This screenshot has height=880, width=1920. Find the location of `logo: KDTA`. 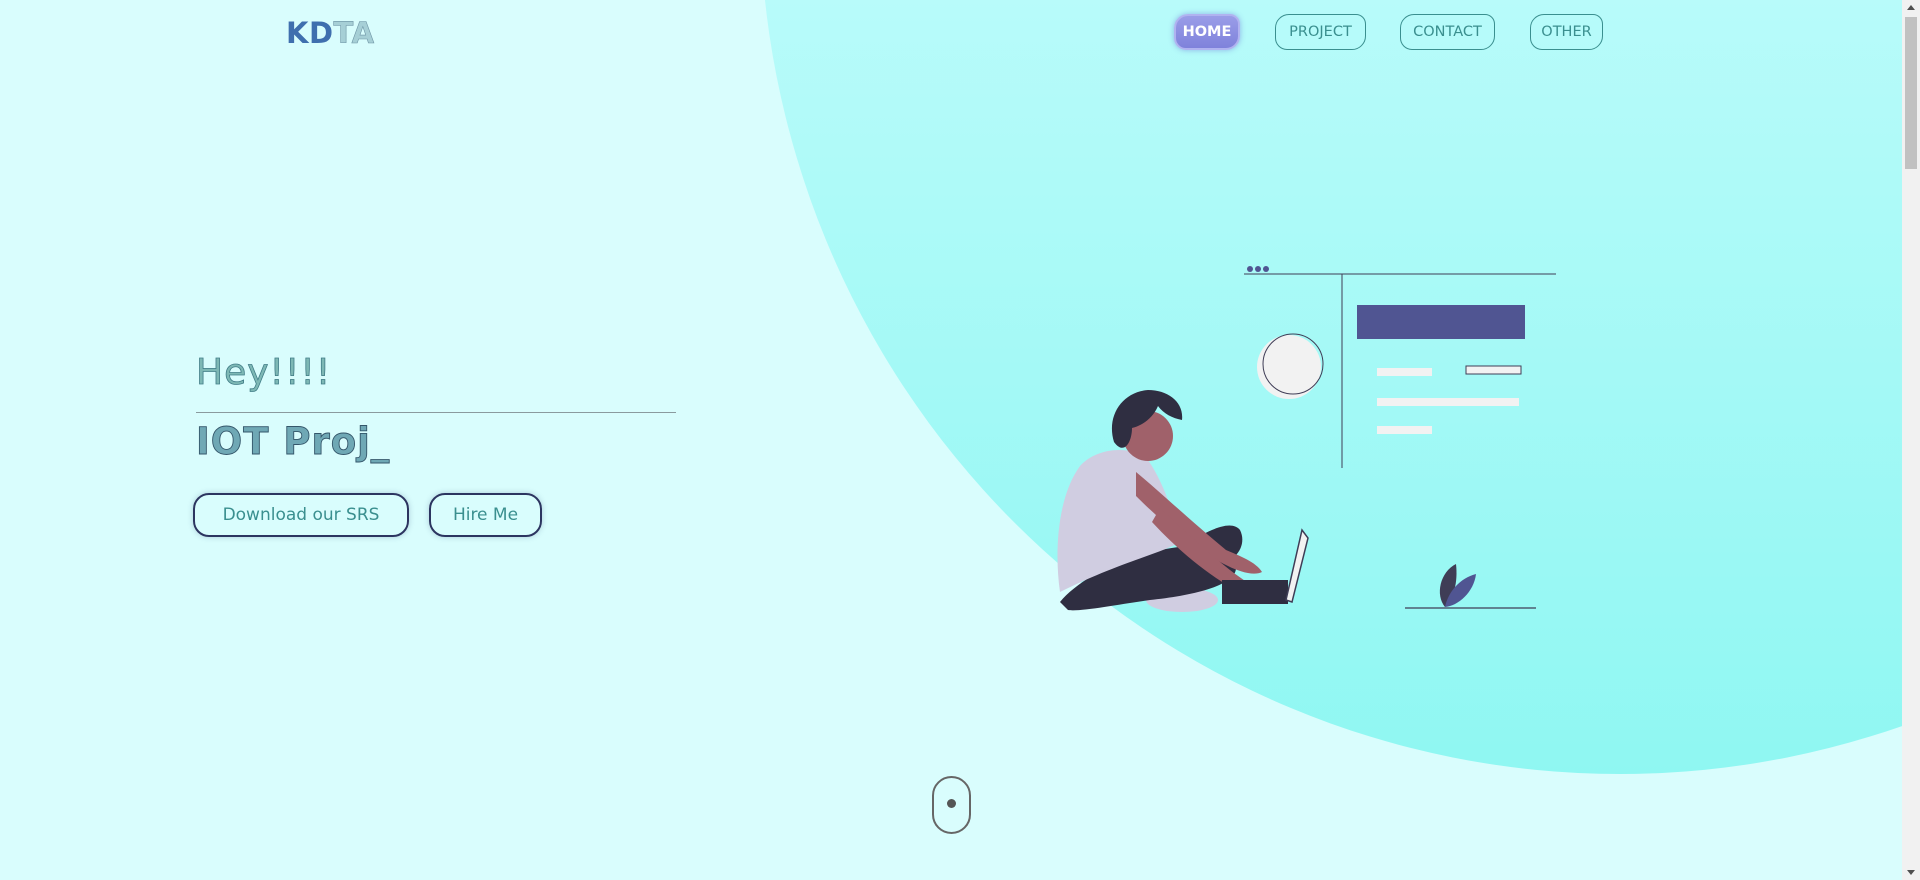

logo: KDTA is located at coordinates (330, 33).